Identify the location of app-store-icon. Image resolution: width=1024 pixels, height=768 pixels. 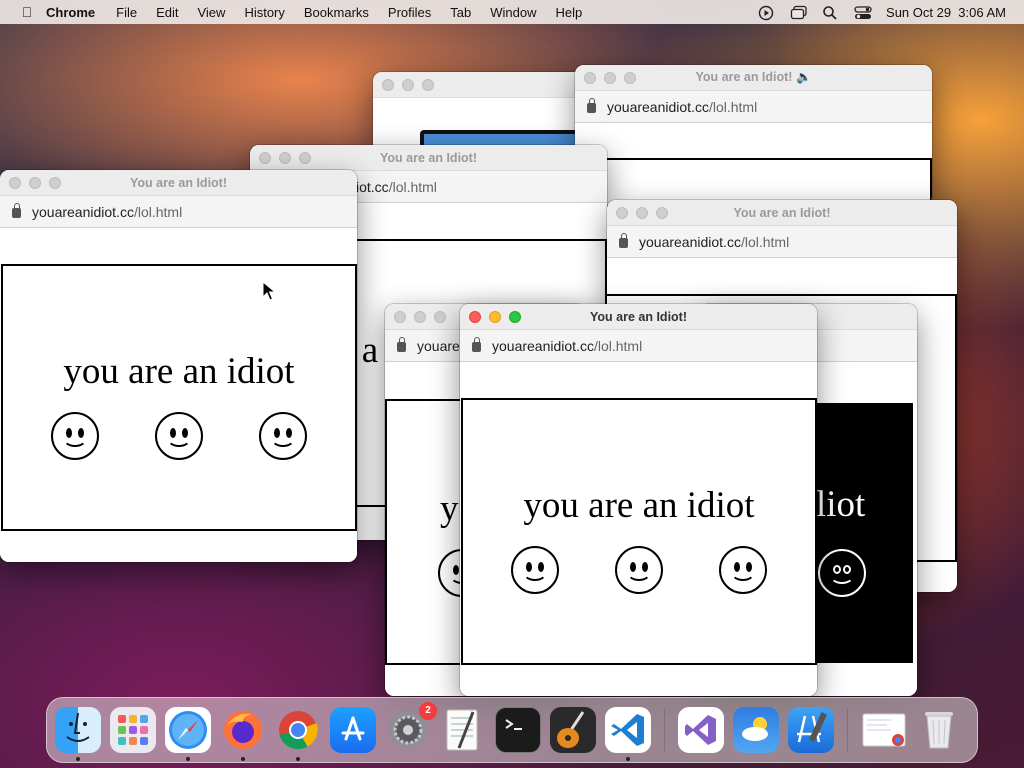
(353, 730).